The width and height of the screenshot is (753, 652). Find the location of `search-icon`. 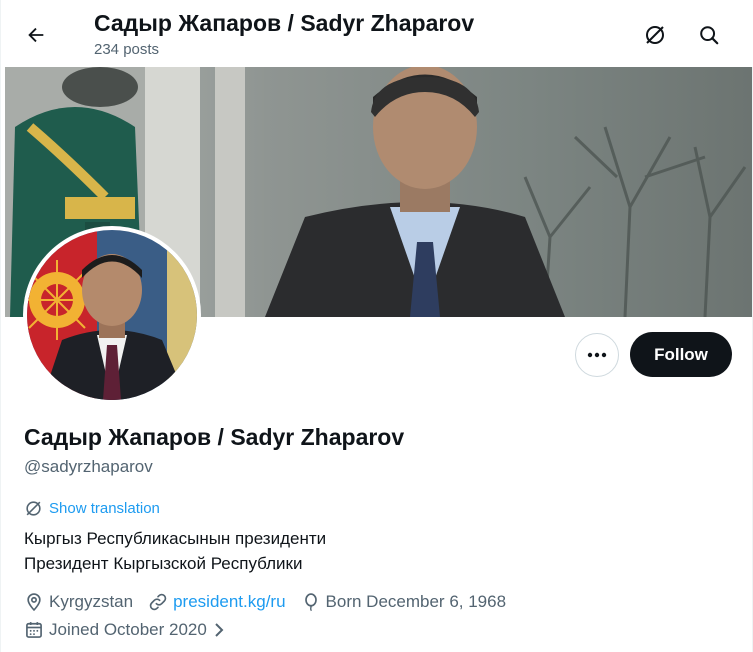

search-icon is located at coordinates (709, 35).